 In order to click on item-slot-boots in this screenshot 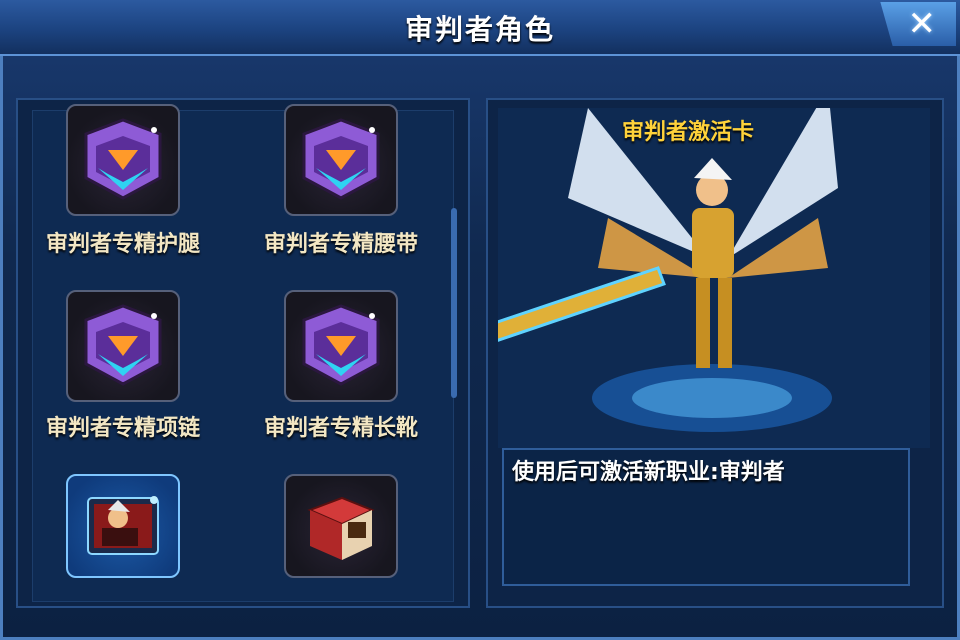, I will do `click(341, 346)`.